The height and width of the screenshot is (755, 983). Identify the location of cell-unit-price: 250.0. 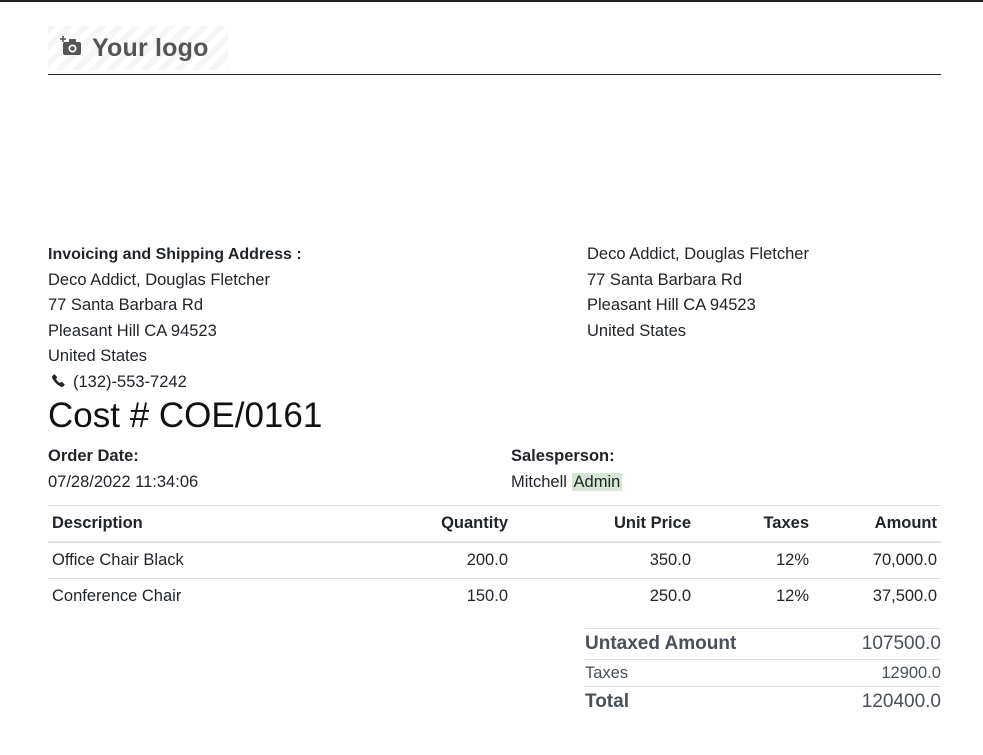
(670, 596).